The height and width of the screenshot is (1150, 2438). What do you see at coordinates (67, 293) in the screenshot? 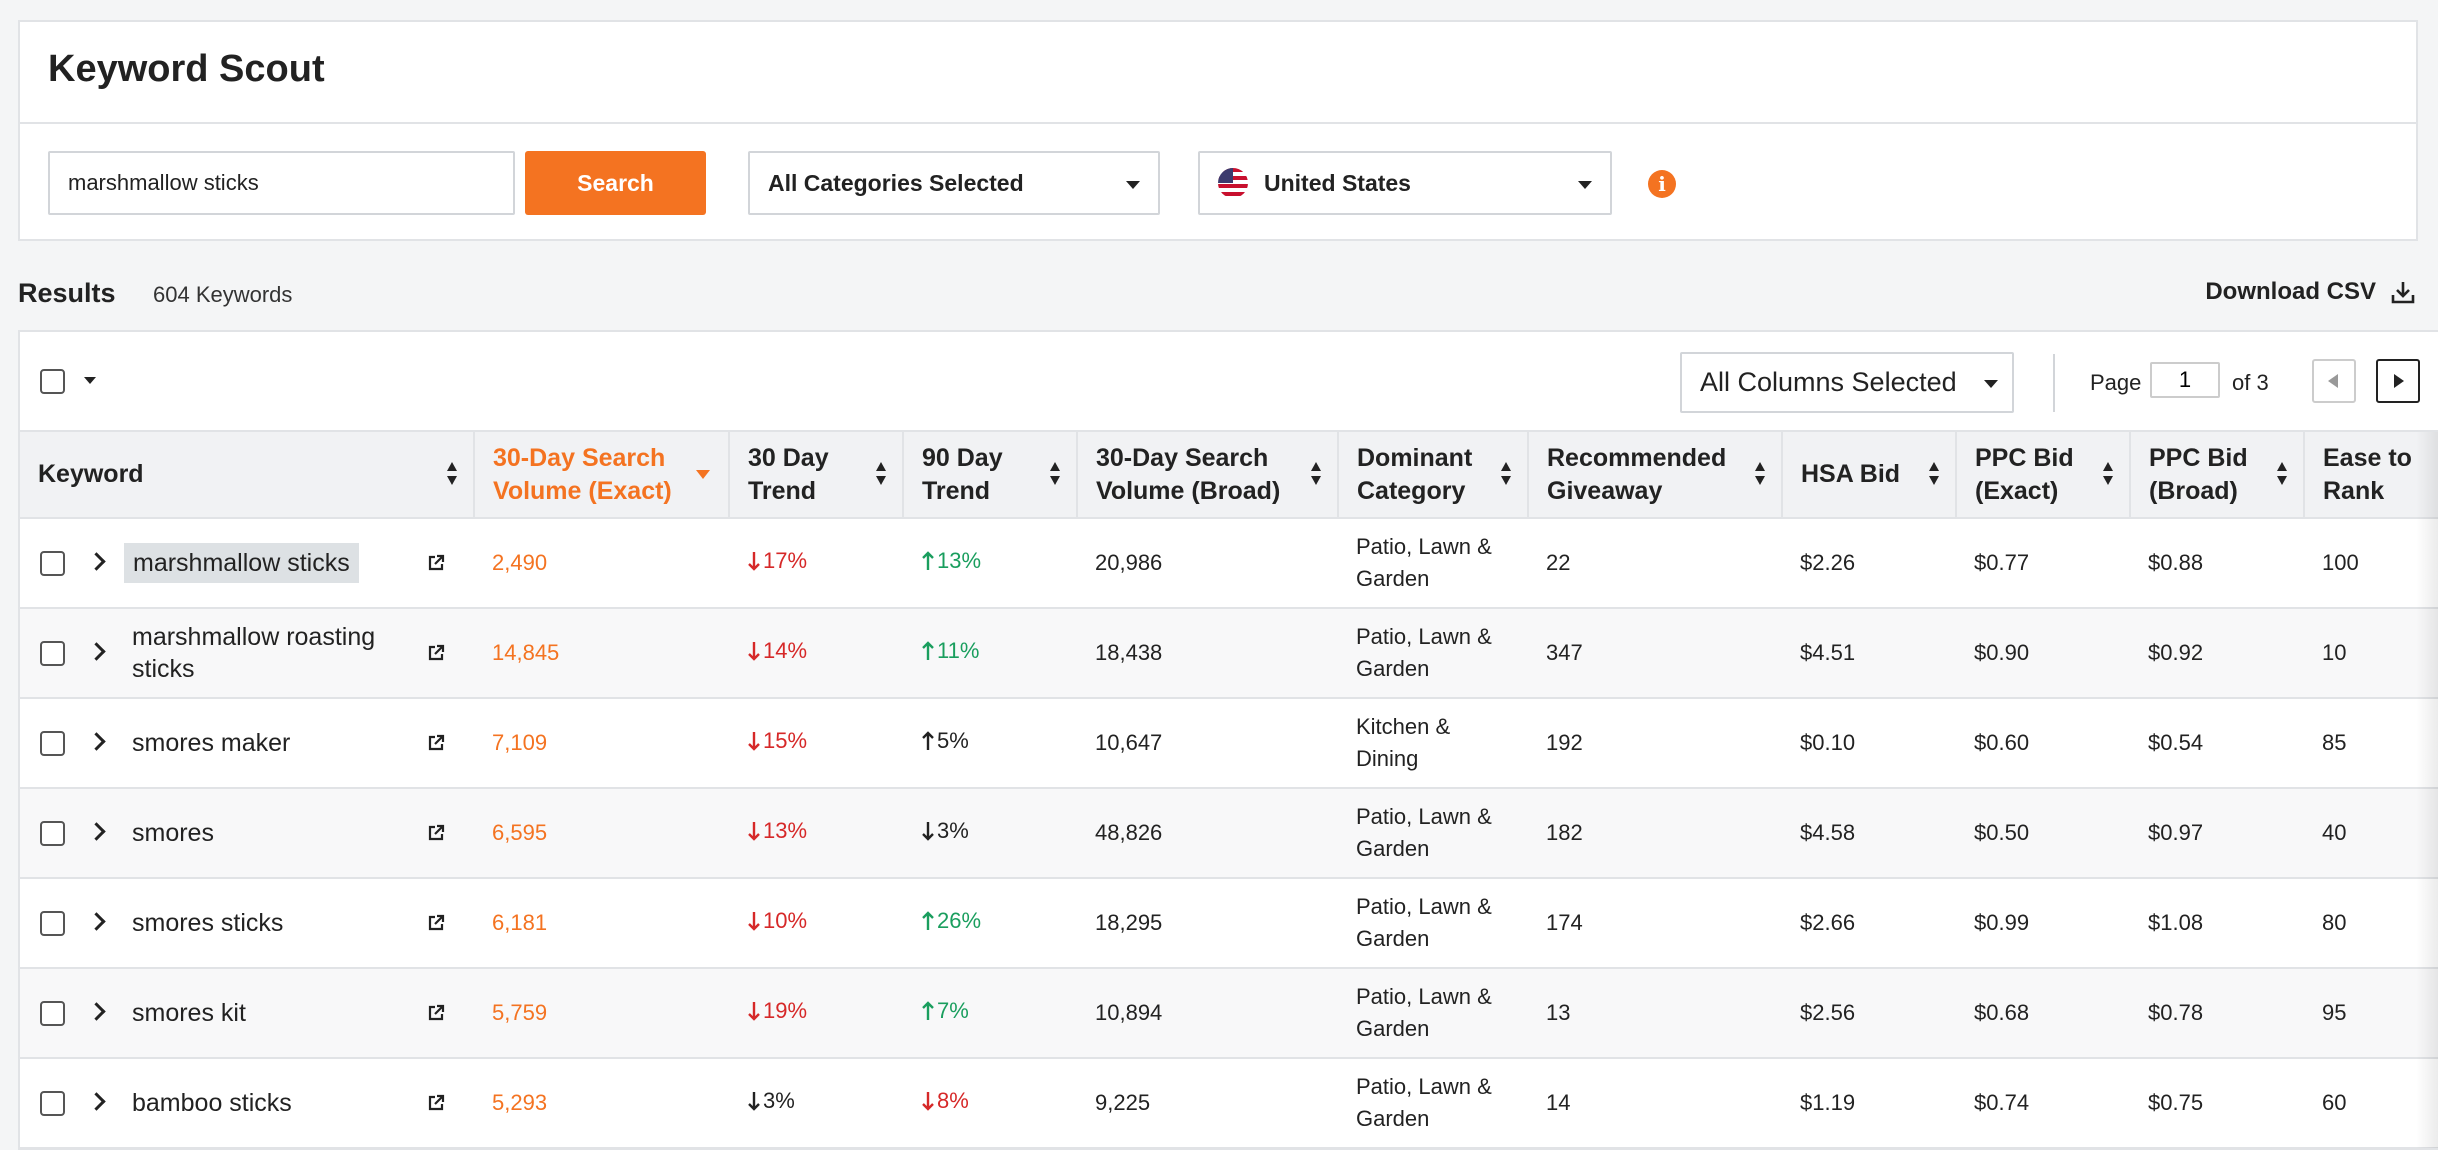
I see `results-label: Results` at bounding box center [67, 293].